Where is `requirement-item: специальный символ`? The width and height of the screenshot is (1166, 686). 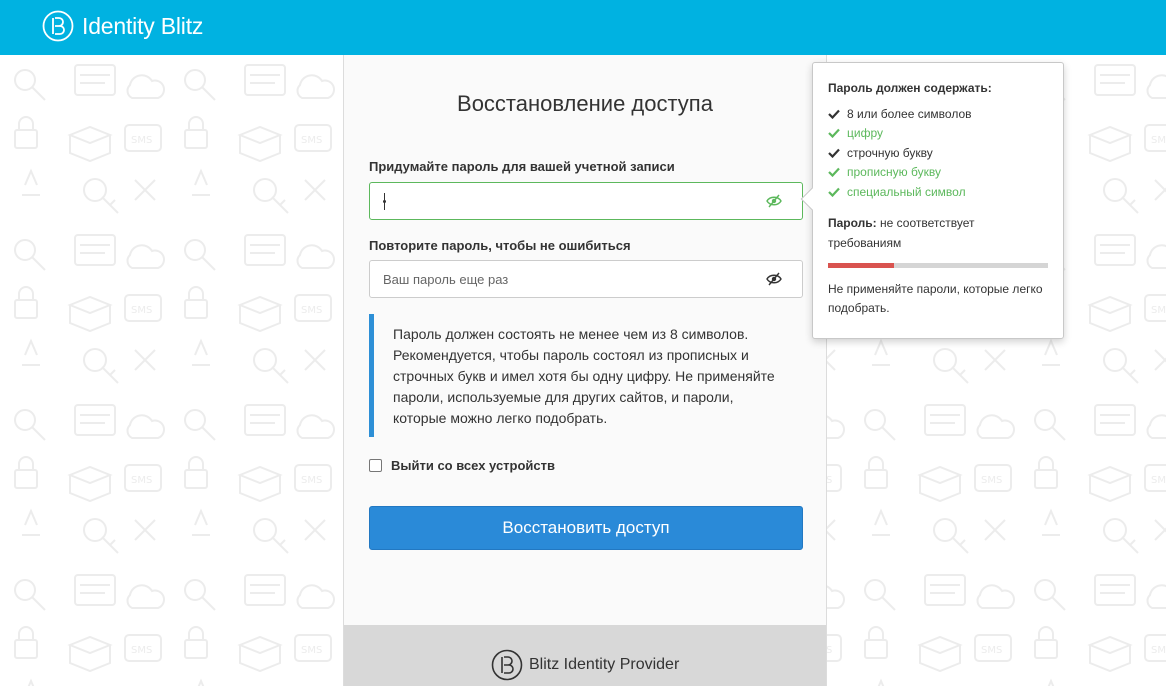
requirement-item: специальный символ is located at coordinates (938, 192).